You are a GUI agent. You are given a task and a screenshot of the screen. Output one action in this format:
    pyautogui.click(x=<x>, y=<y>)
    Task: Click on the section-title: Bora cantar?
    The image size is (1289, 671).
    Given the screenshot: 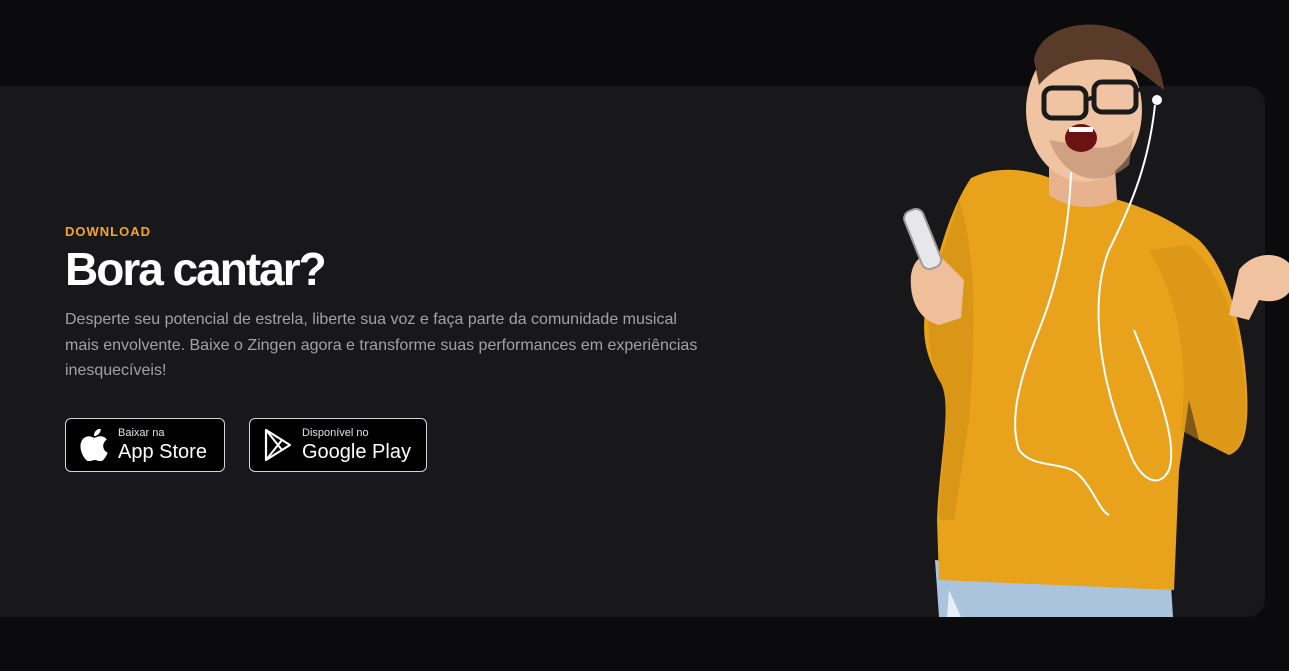 What is the action you would take?
    pyautogui.click(x=196, y=269)
    